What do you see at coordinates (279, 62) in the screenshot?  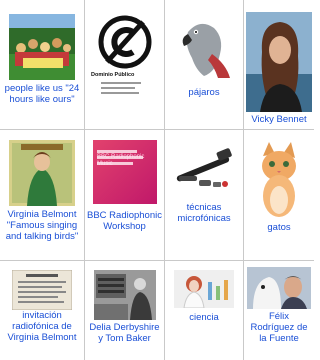 I see `portrait-image` at bounding box center [279, 62].